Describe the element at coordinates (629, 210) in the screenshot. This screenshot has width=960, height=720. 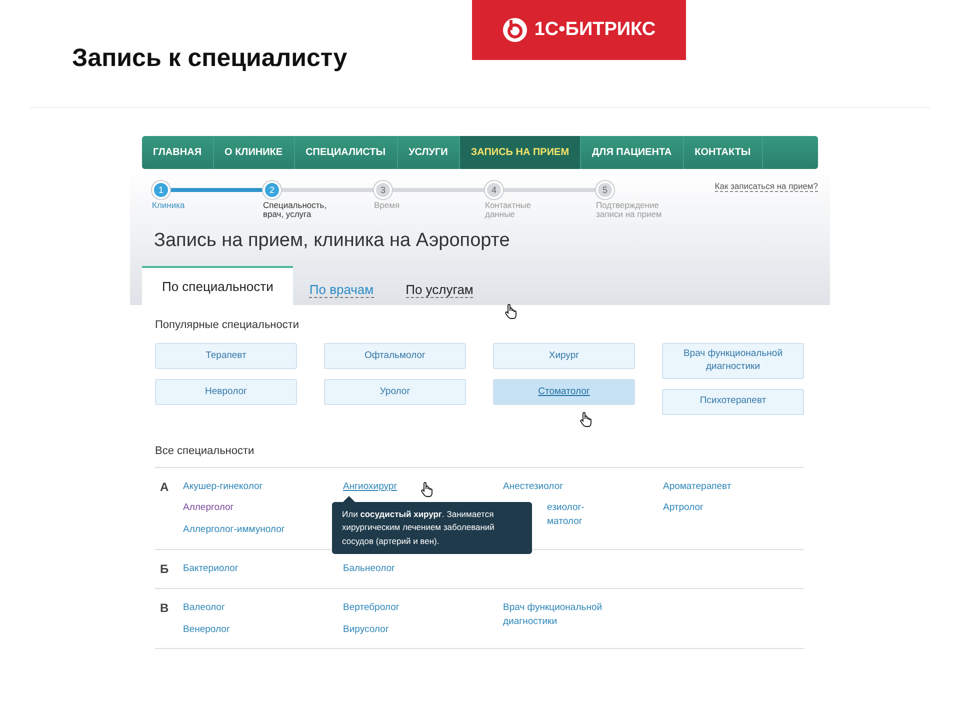
I see `step-label: Подтверждение записи на прием` at that location.